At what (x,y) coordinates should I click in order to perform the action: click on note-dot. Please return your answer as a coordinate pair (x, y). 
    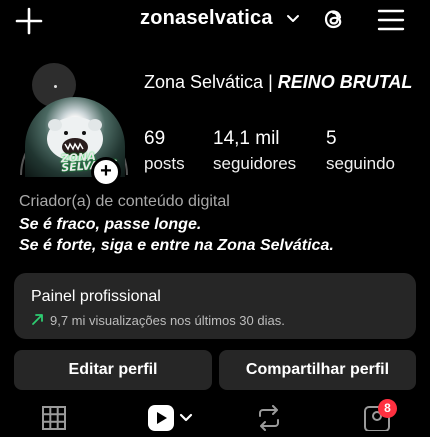
    Looking at the image, I should click on (55, 86).